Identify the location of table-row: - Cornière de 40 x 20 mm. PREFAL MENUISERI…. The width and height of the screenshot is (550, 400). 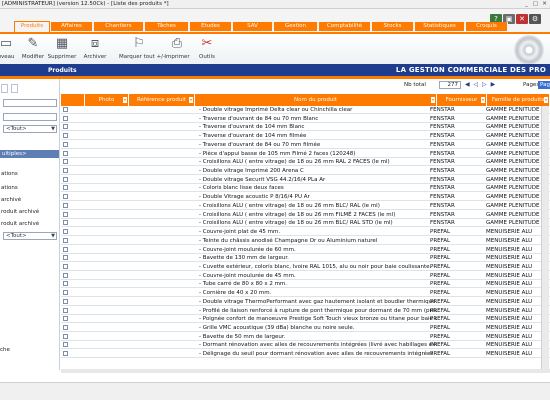
(305, 293).